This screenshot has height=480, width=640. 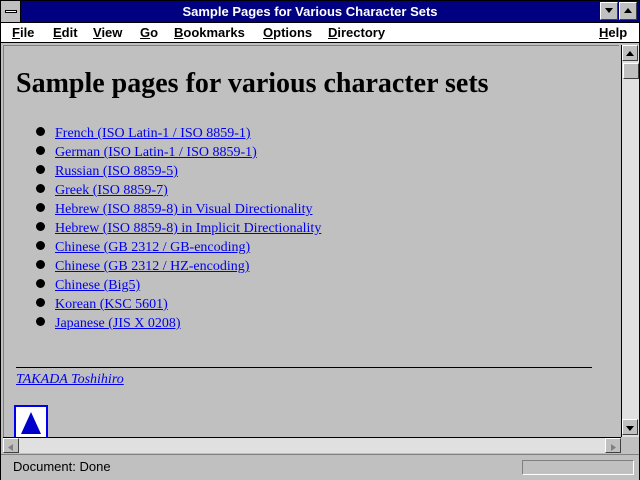 What do you see at coordinates (252, 83) in the screenshot?
I see `page-heading: Sample pages for various character sets` at bounding box center [252, 83].